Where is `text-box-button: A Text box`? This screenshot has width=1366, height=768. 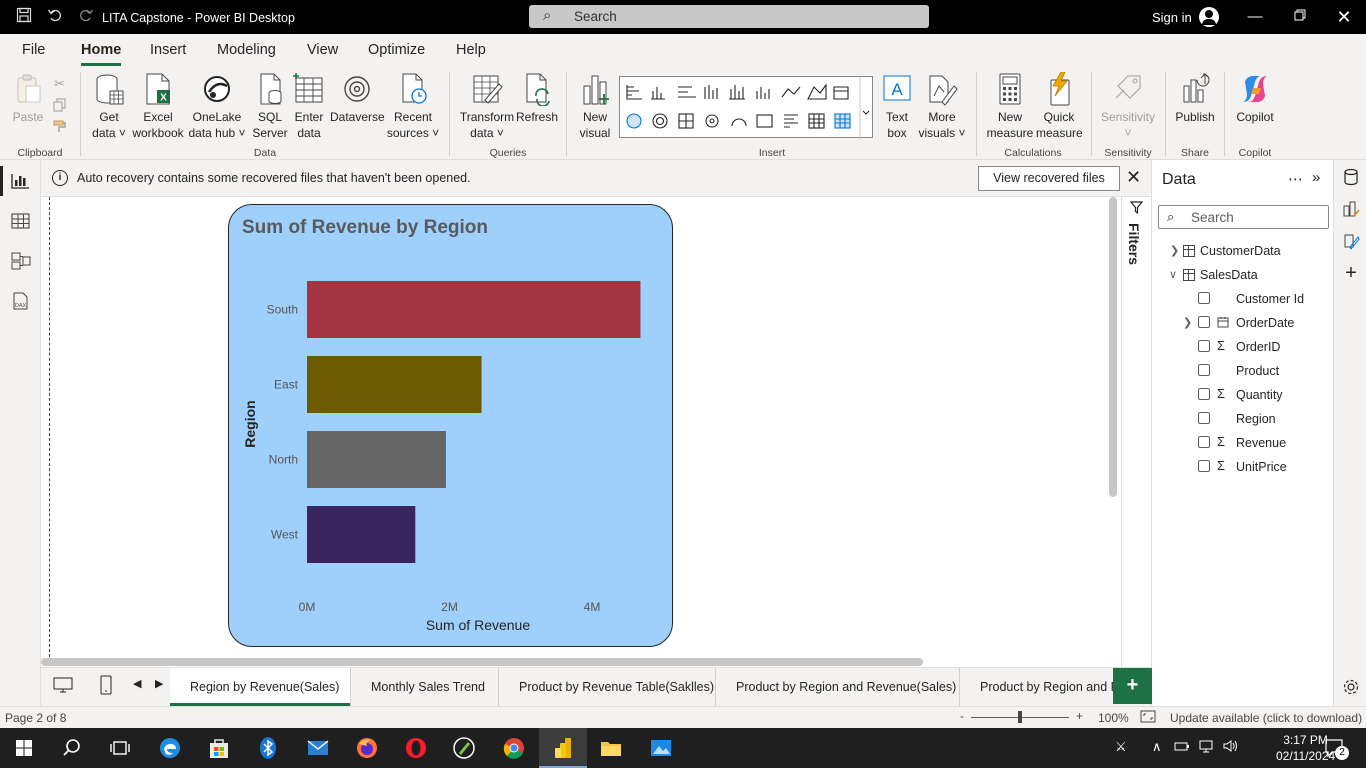
text-box-button: A Text box is located at coordinates (897, 106).